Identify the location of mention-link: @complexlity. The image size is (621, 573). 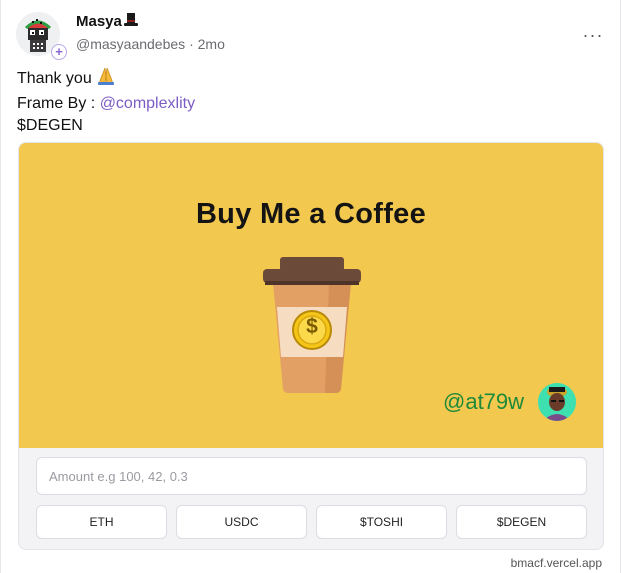
(147, 103).